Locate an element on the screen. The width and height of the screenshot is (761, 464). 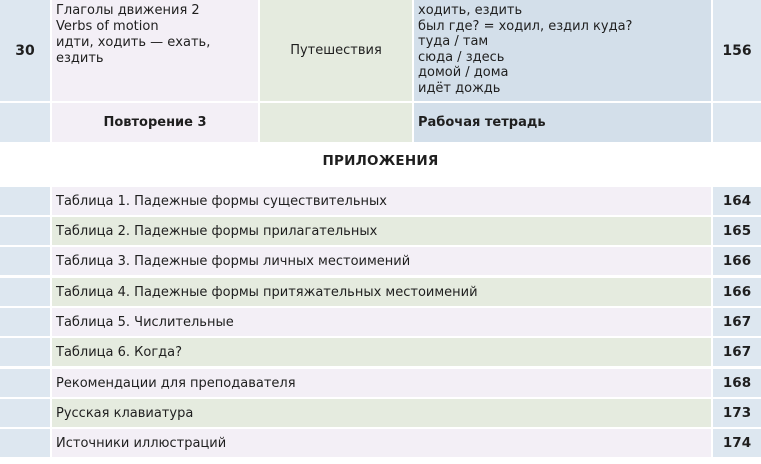
topic-line: Verbs of motion is located at coordinates (107, 26).